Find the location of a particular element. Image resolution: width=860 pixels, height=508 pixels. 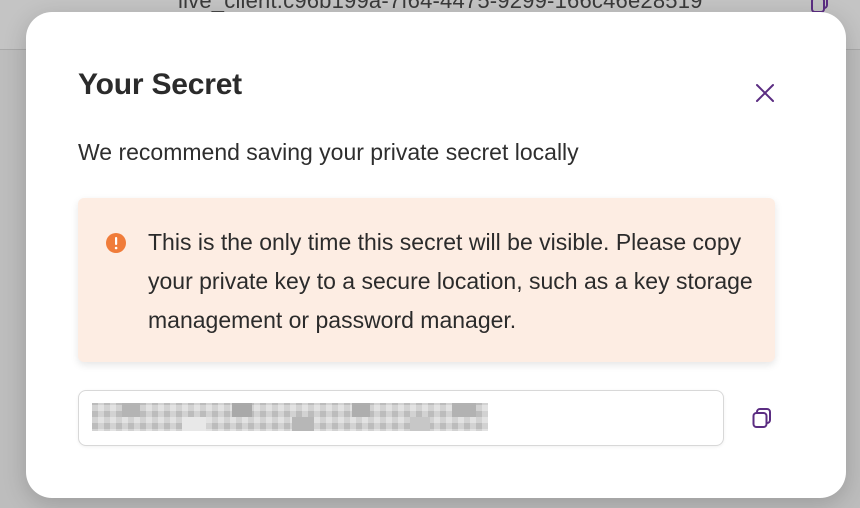

copy-secret-button is located at coordinates (762, 418).